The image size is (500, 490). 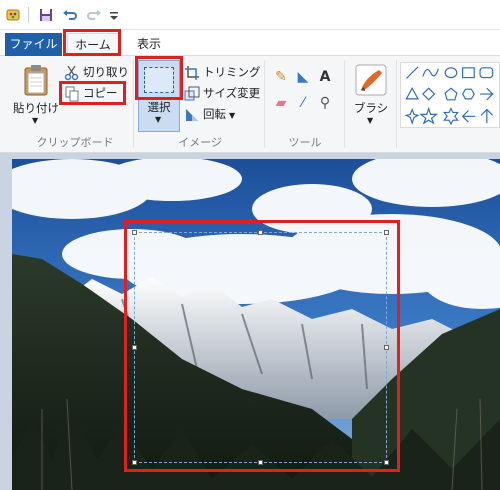 I want to click on rotate-icon, so click(x=192, y=114).